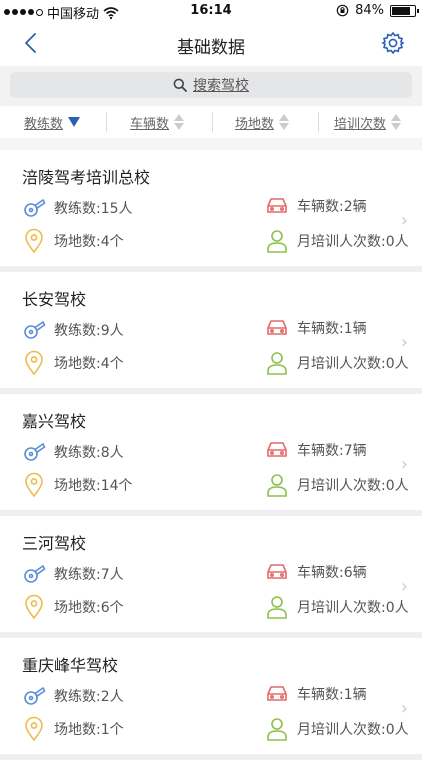 This screenshot has height=760, width=422. I want to click on sort-label: 教练数, so click(44, 124).